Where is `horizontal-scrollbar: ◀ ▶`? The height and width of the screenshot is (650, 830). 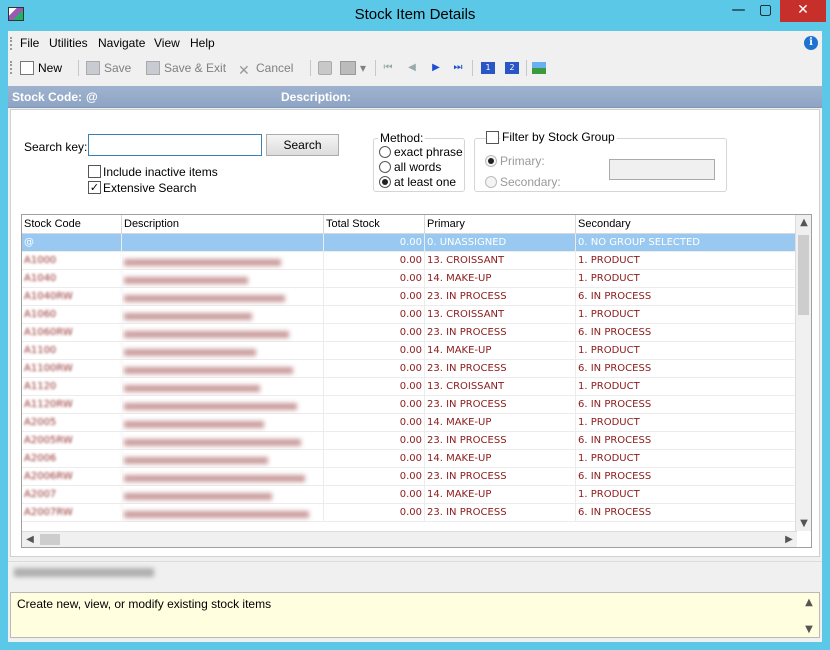
horizontal-scrollbar: ◀ ▶ is located at coordinates (409, 539).